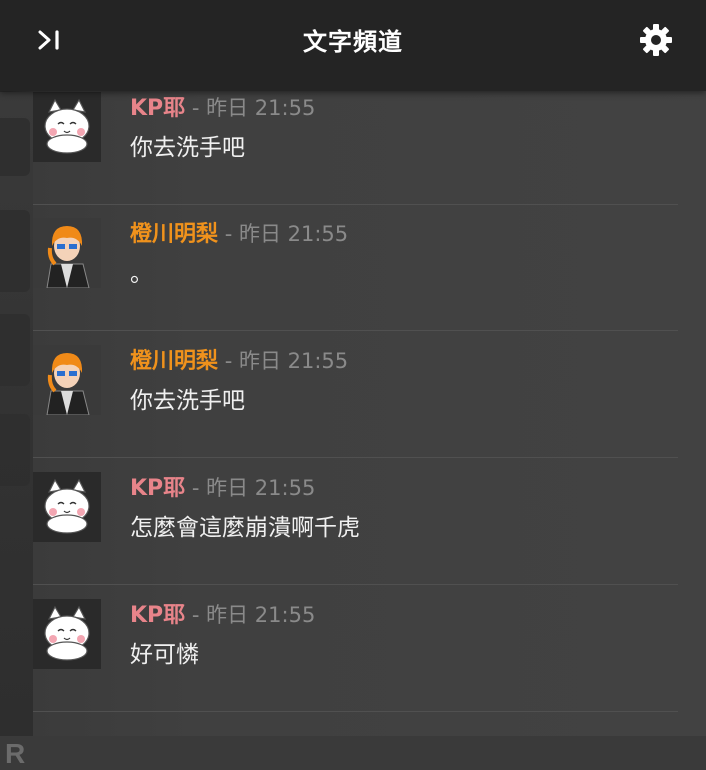 The height and width of the screenshot is (770, 706). I want to click on message-text: 怎麼會這麼崩潰啊千虎, so click(245, 528).